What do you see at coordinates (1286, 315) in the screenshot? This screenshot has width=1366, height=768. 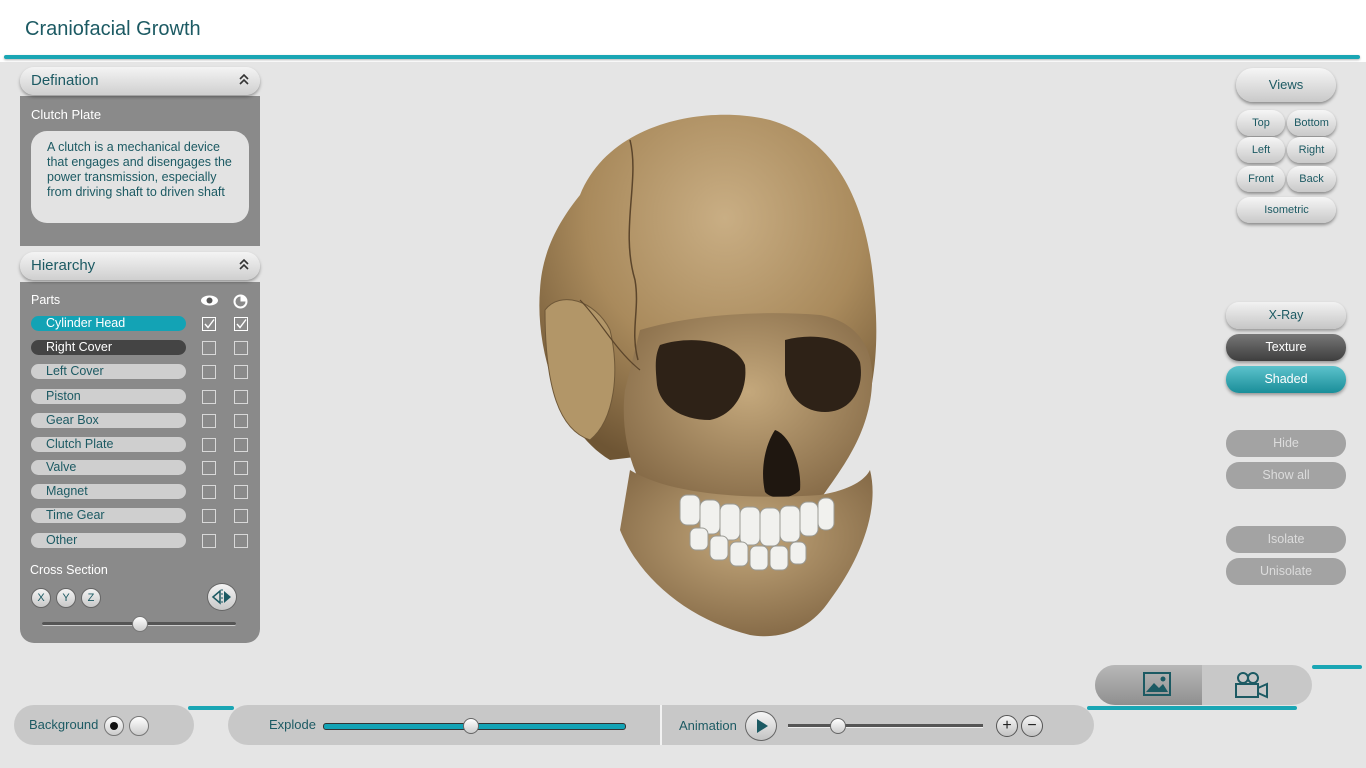 I see `xray-mode-button: X-Ray` at bounding box center [1286, 315].